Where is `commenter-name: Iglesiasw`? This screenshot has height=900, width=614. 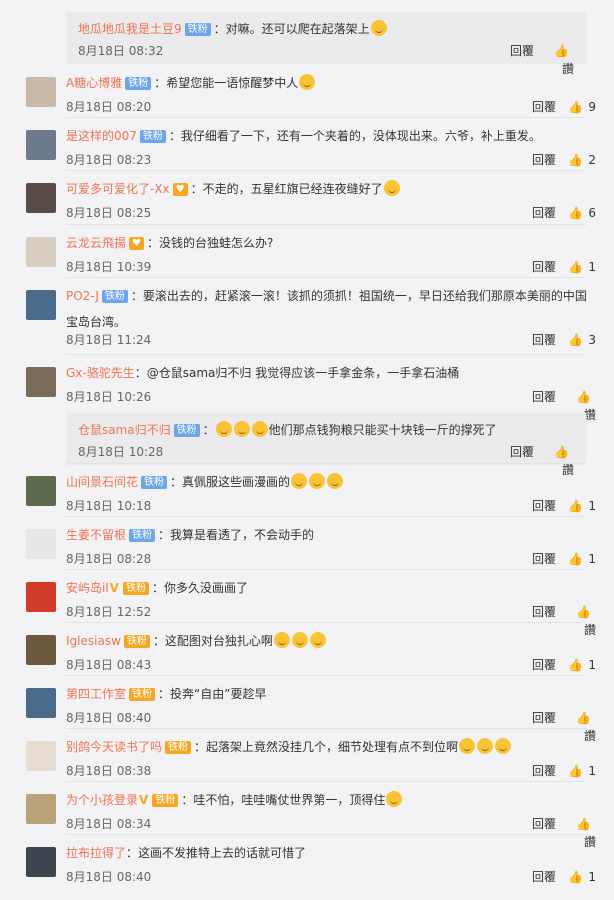 commenter-name: Iglesiasw is located at coordinates (93, 641).